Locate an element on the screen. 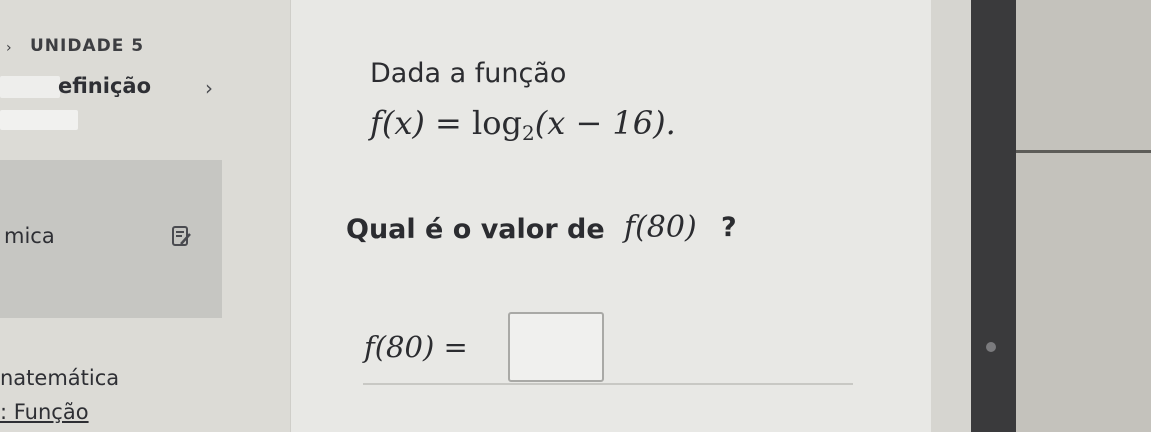  frame-edge is located at coordinates (993, 216).